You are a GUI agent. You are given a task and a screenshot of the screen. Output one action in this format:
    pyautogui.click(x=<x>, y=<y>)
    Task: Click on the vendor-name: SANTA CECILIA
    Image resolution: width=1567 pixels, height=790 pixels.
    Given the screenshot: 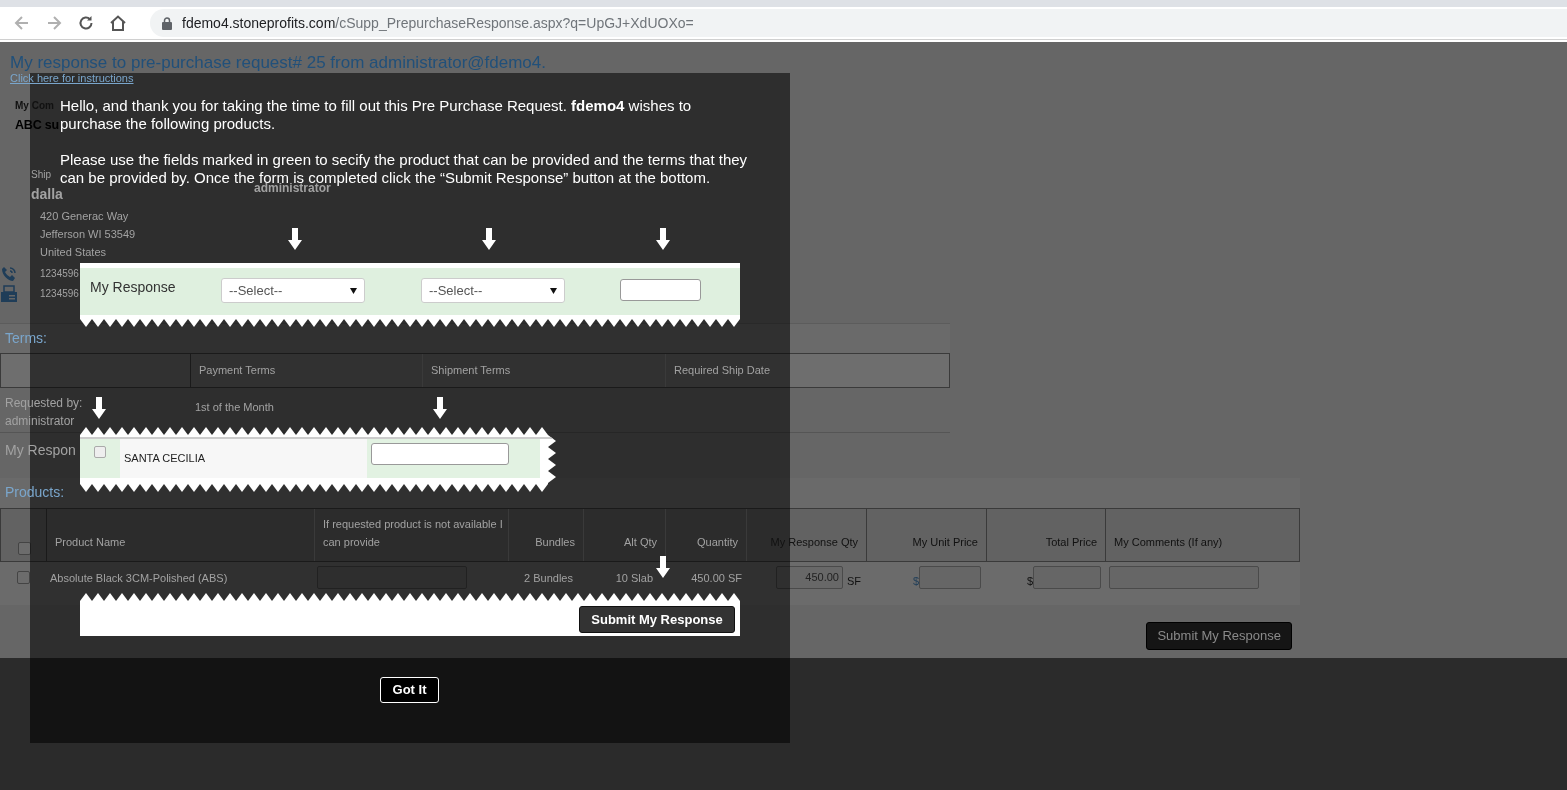 What is the action you would take?
    pyautogui.click(x=165, y=458)
    